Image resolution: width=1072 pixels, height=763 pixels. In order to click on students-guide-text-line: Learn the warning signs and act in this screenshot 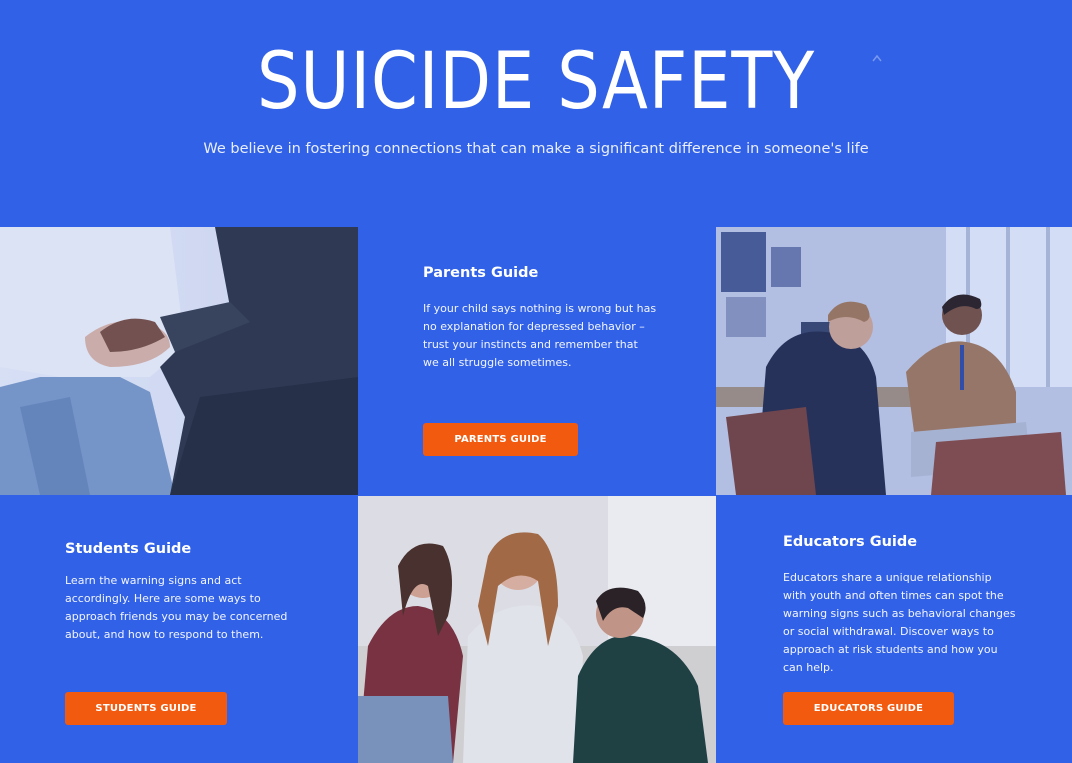, I will do `click(153, 580)`.